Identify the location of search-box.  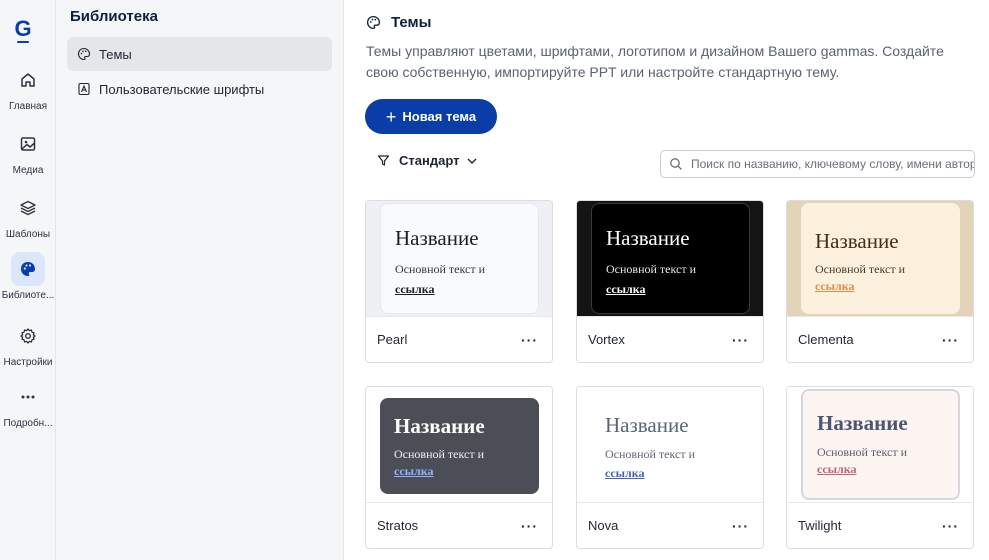
(817, 164).